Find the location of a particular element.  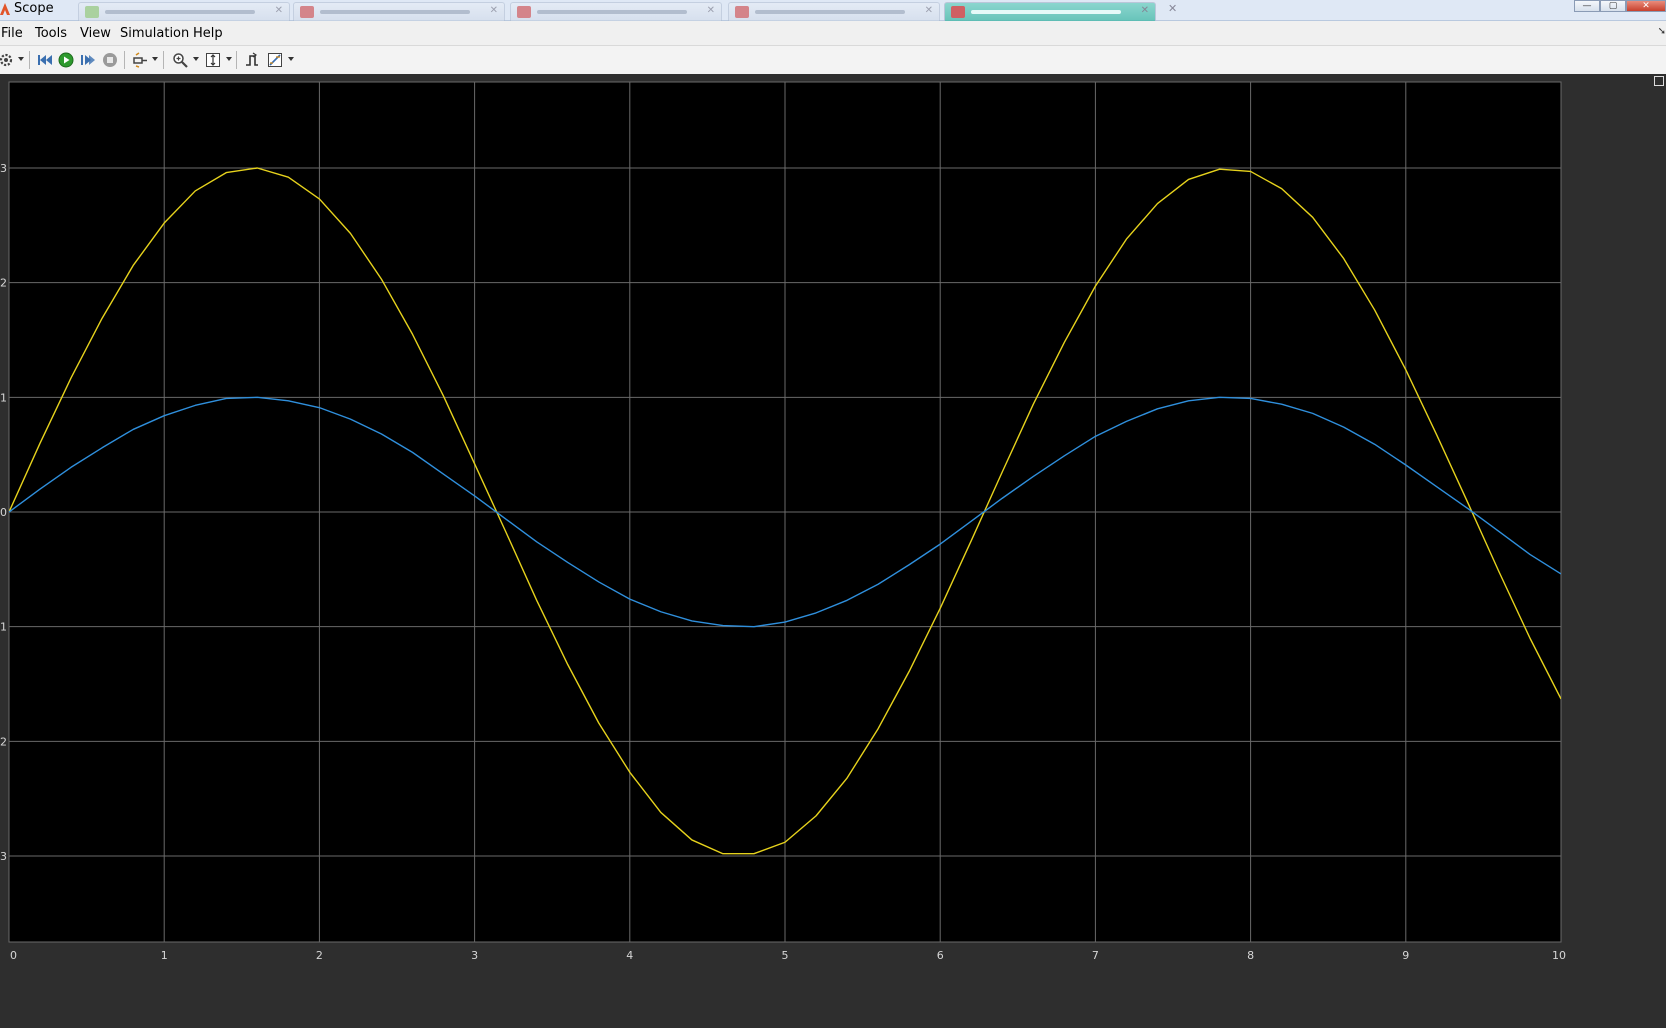

x-tick-label: 1 is located at coordinates (164, 955).